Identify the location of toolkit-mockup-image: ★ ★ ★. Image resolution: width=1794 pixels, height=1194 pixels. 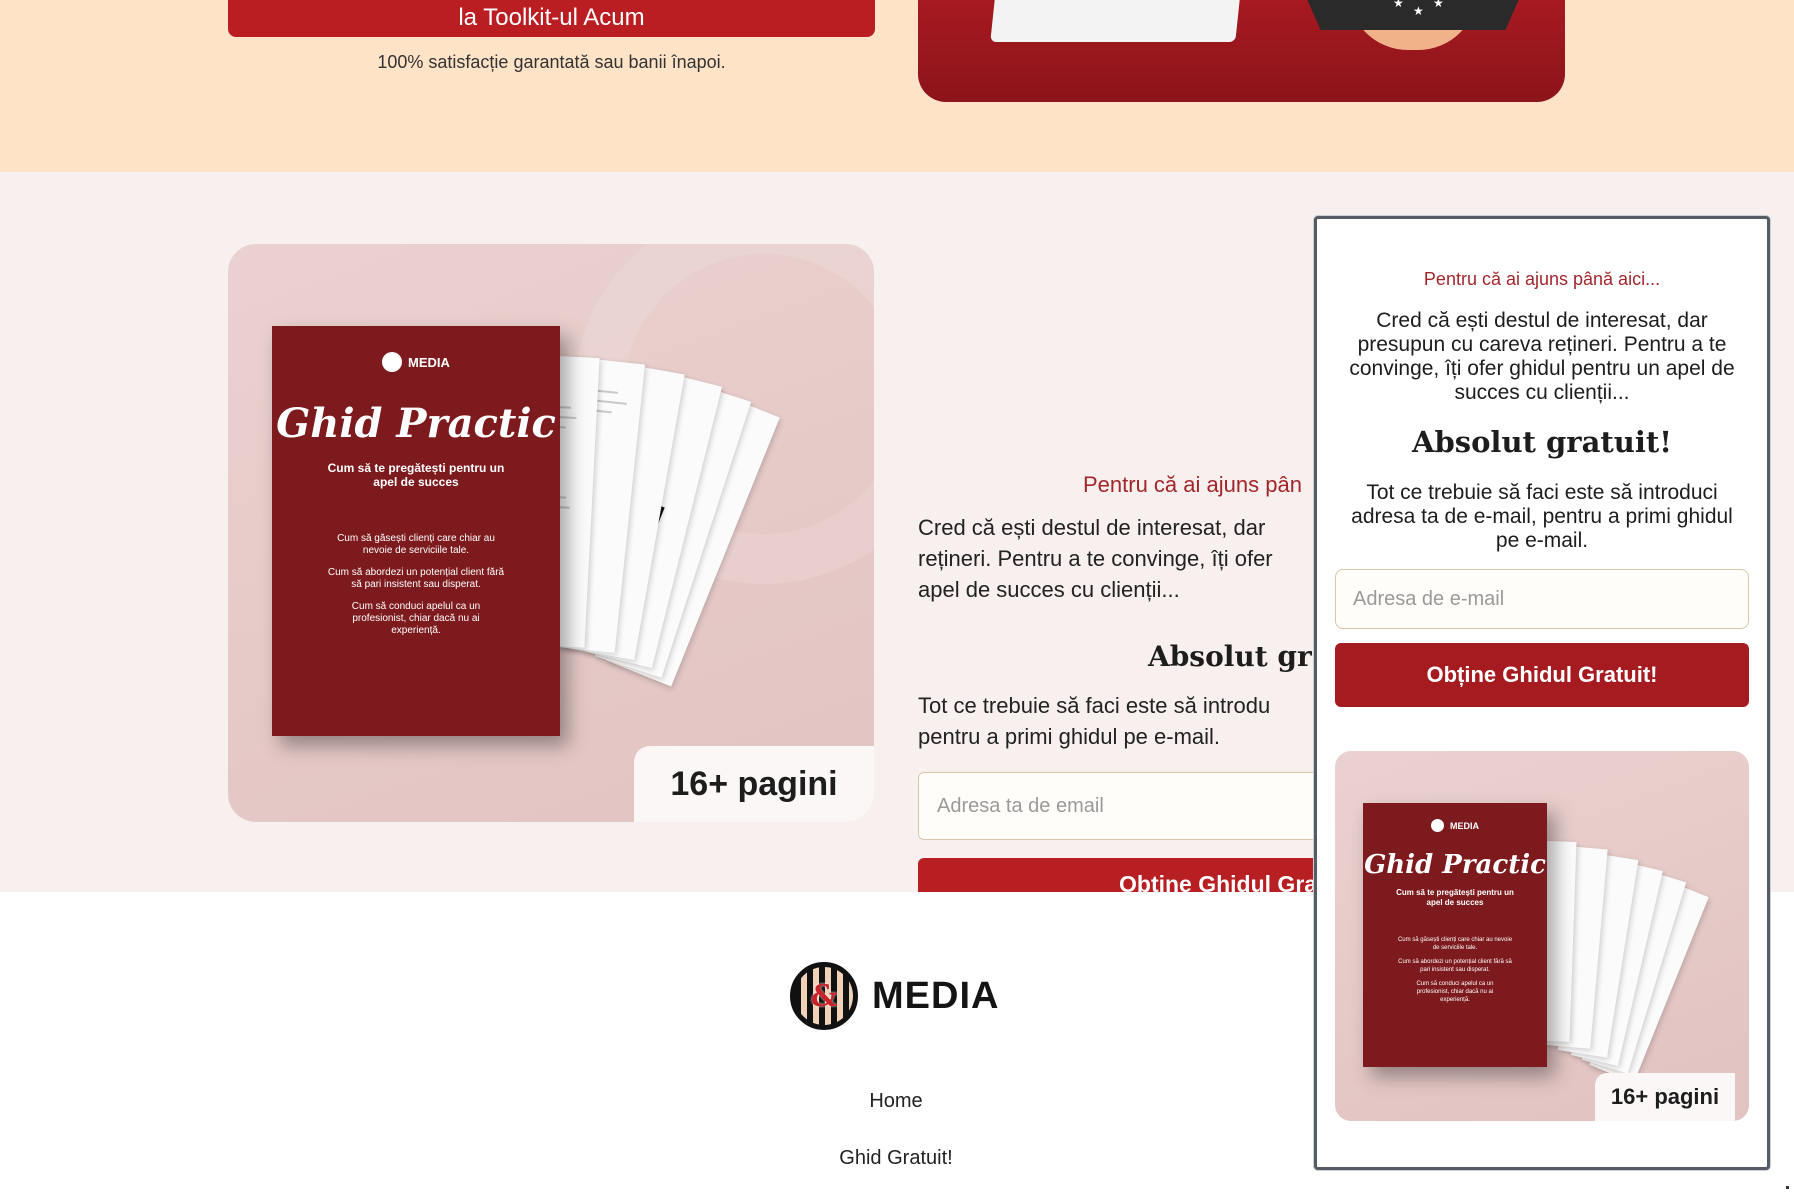
(1241, 51).